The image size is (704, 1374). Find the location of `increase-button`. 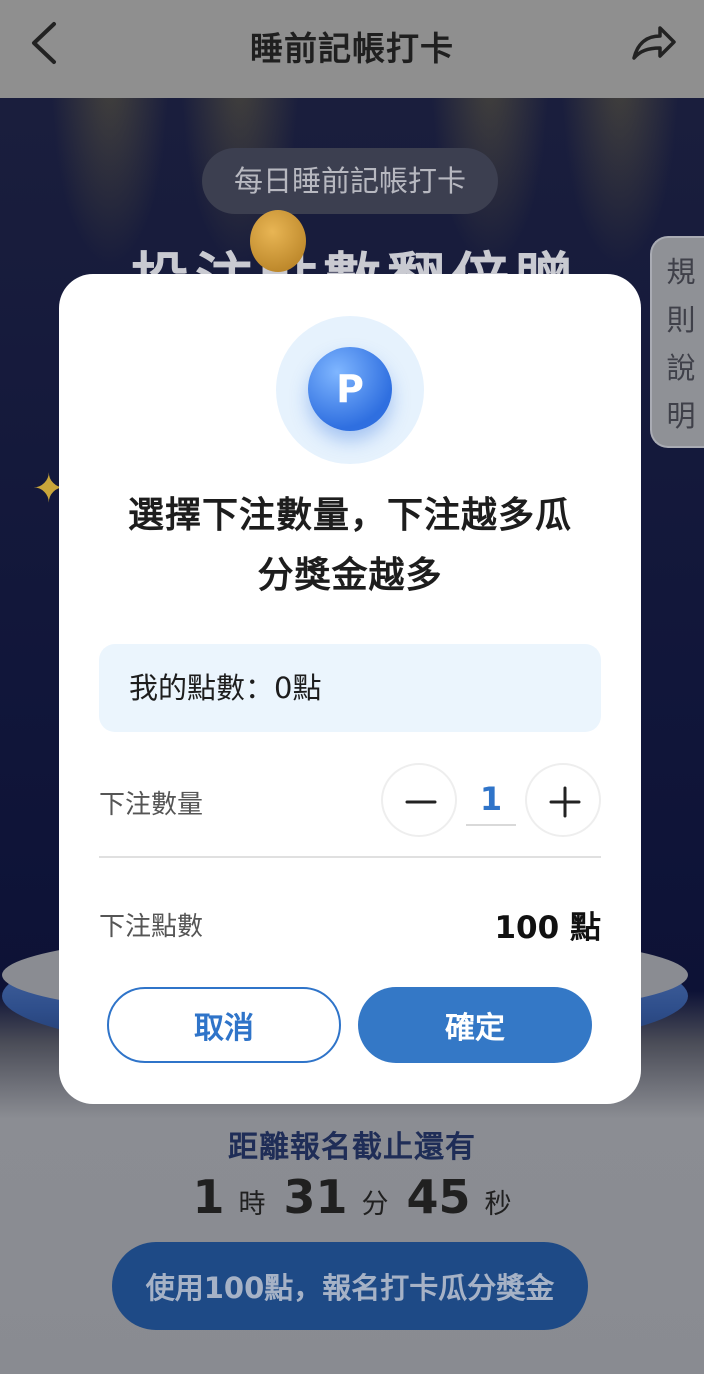

increase-button is located at coordinates (563, 800).